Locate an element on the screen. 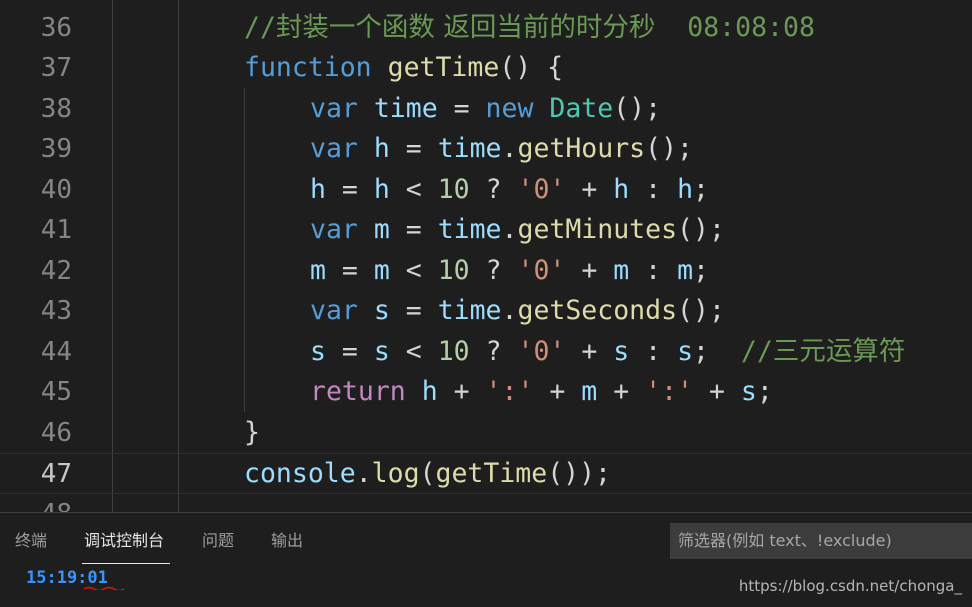  code-line: 48 is located at coordinates (486, 503).